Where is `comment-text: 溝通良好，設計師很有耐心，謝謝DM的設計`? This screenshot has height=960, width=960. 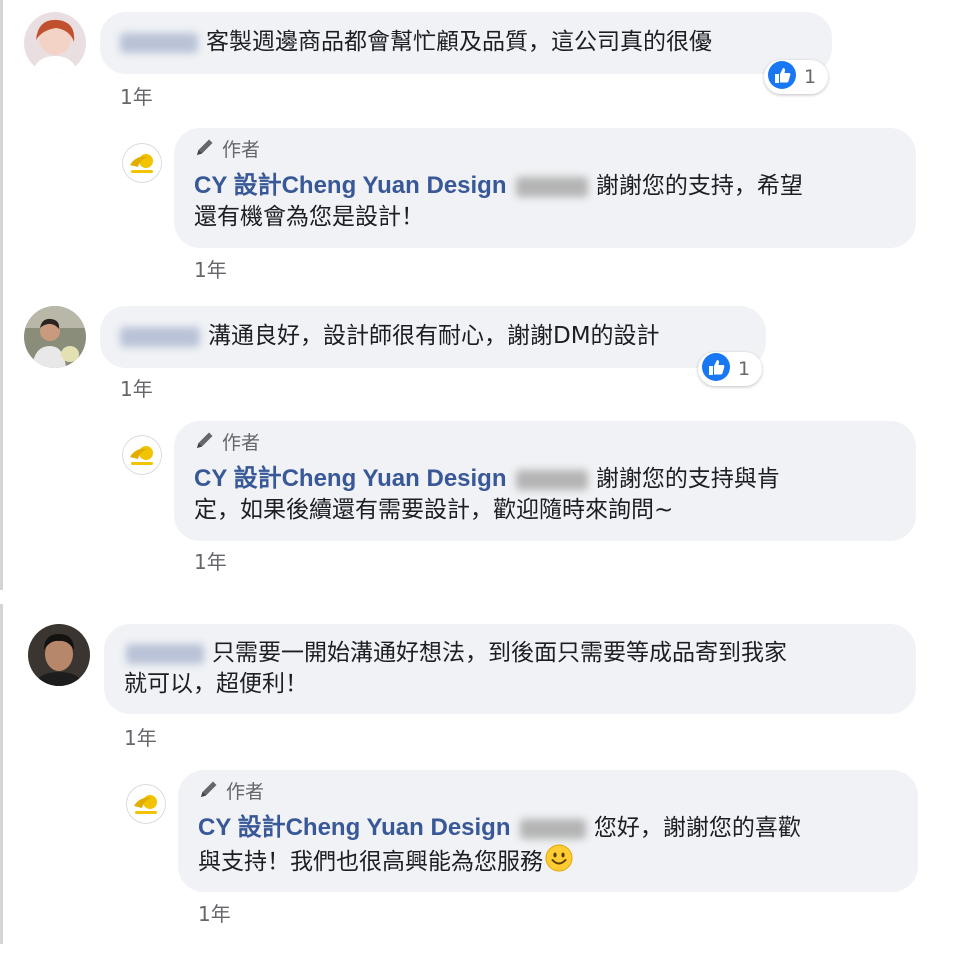
comment-text: 溝通良好，設計師很有耐心，謝謝DM的設計 is located at coordinates (434, 336).